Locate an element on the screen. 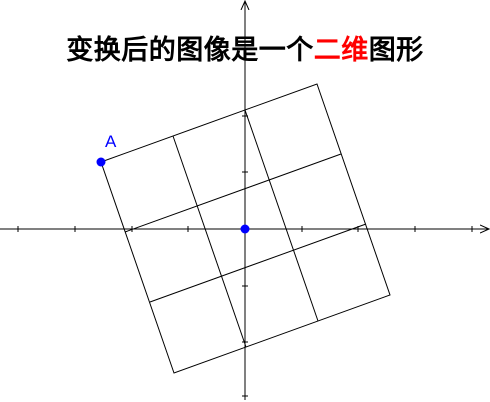 The image size is (490, 402). grid-line-v1 is located at coordinates (209, 241).